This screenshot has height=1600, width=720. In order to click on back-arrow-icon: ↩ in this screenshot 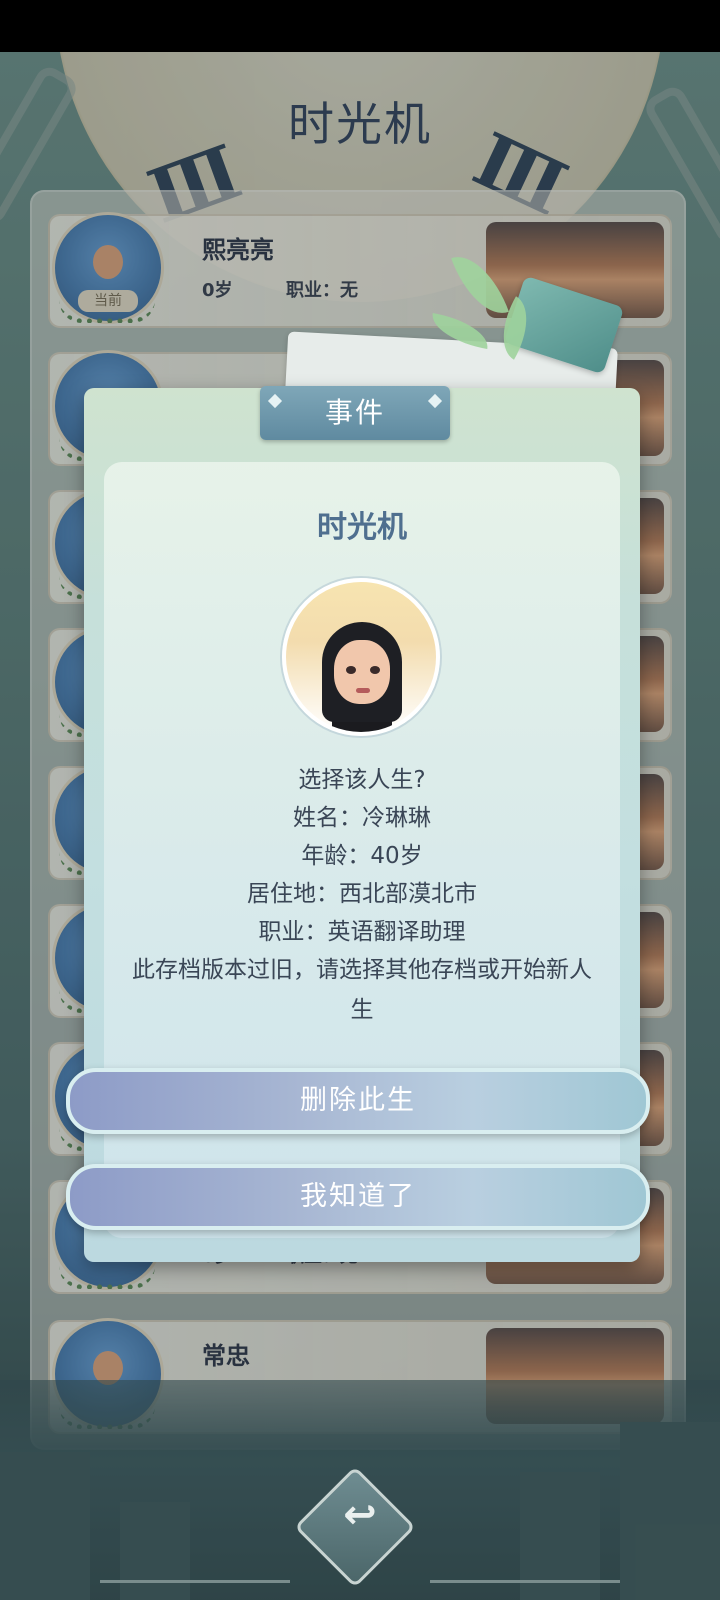, I will do `click(360, 1515)`.